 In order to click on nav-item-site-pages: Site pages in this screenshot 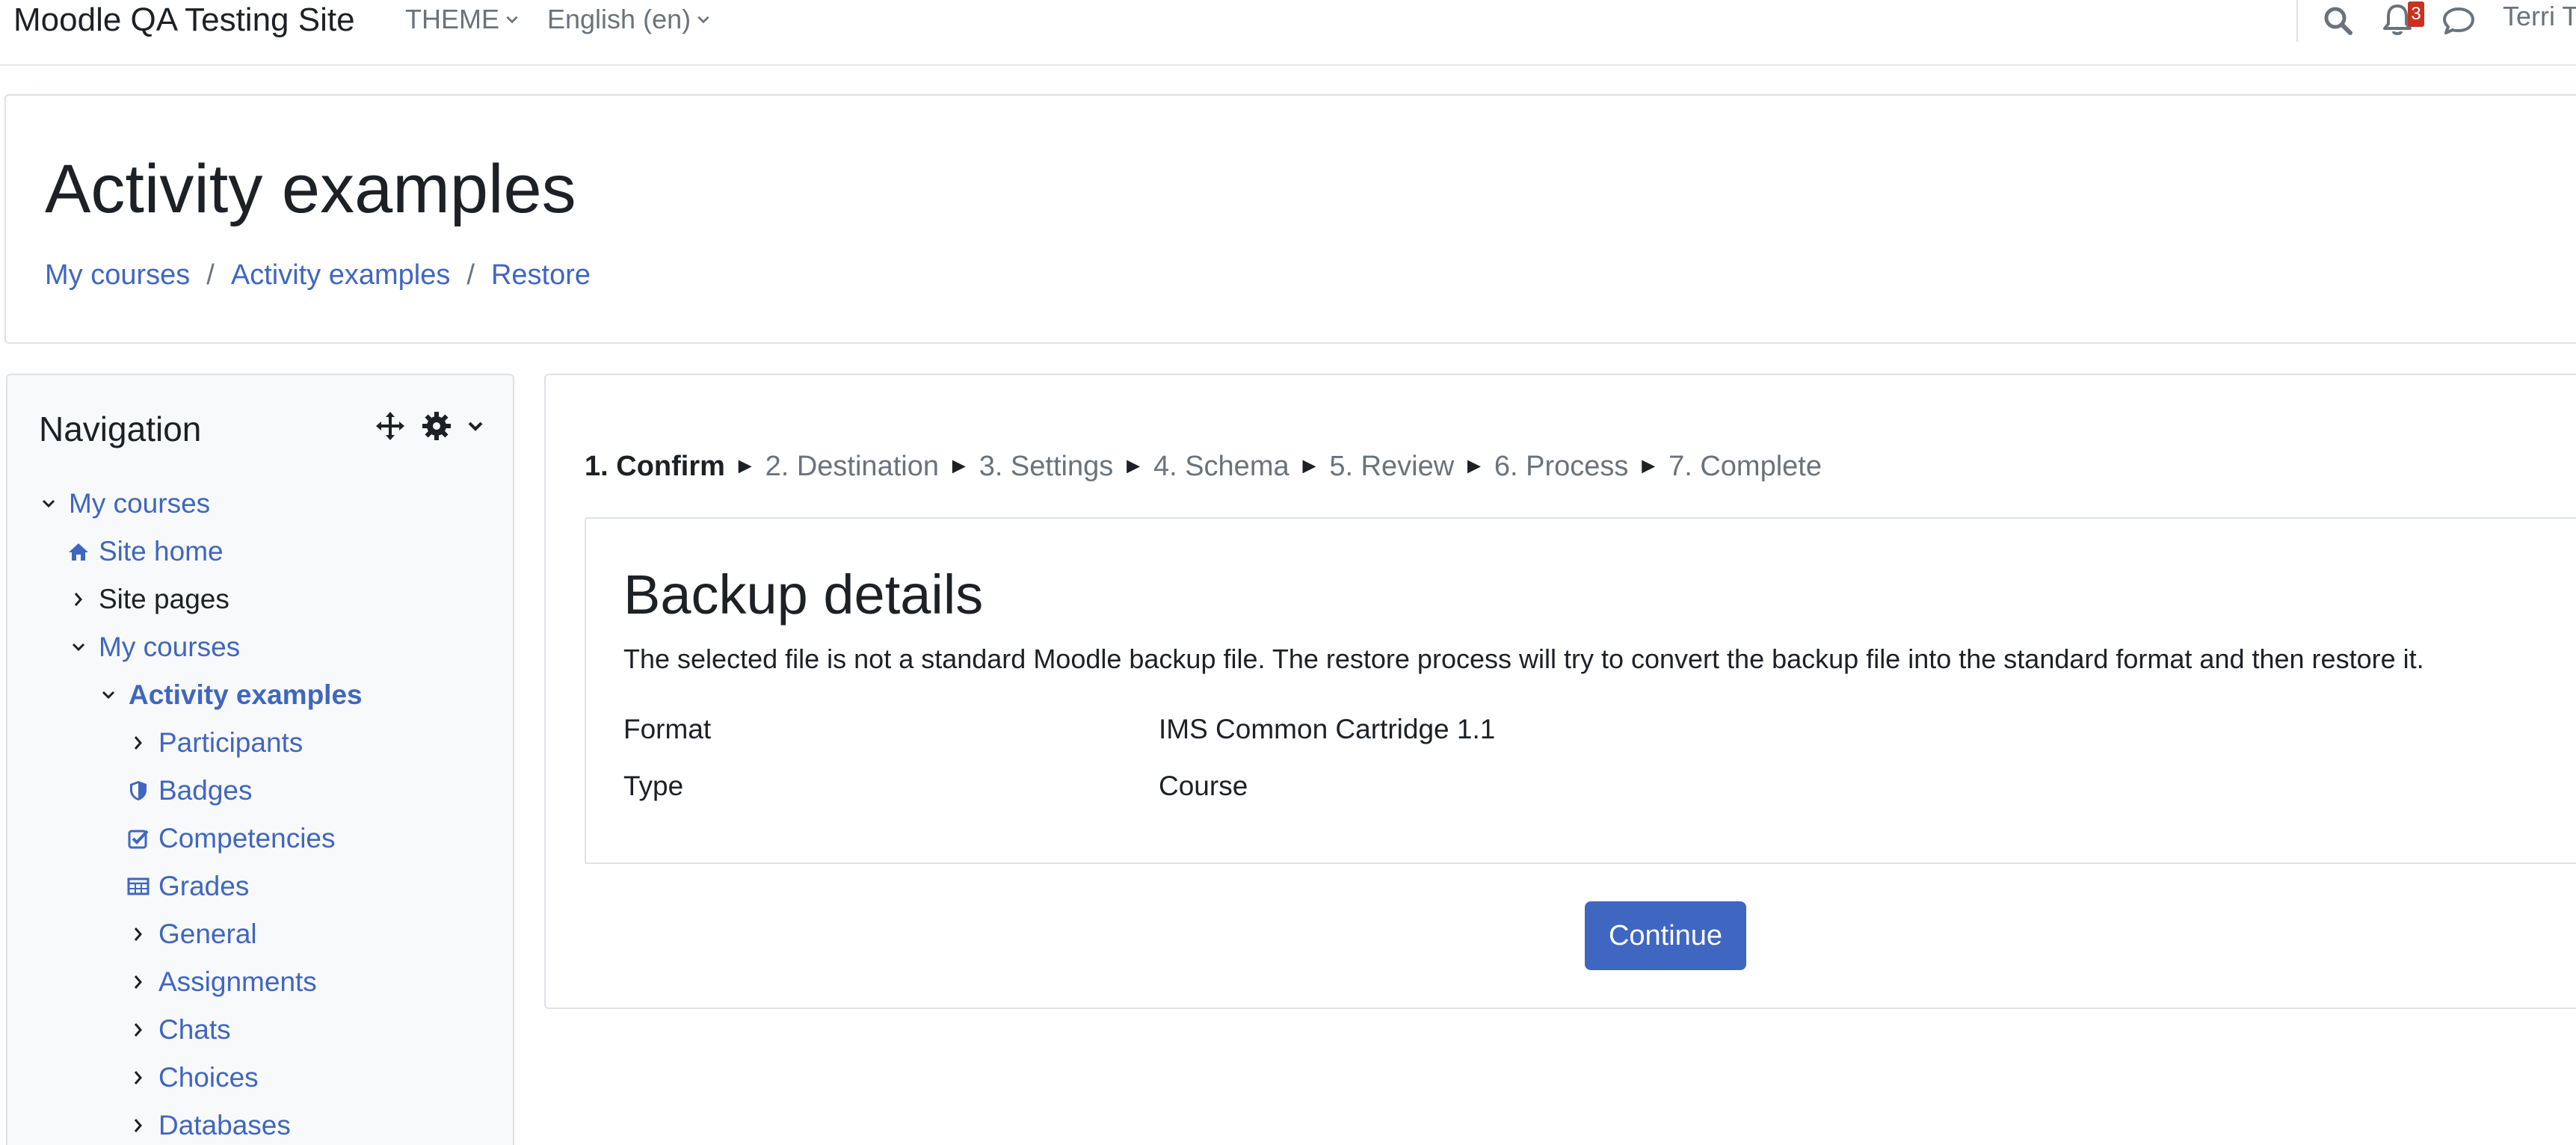, I will do `click(148, 599)`.